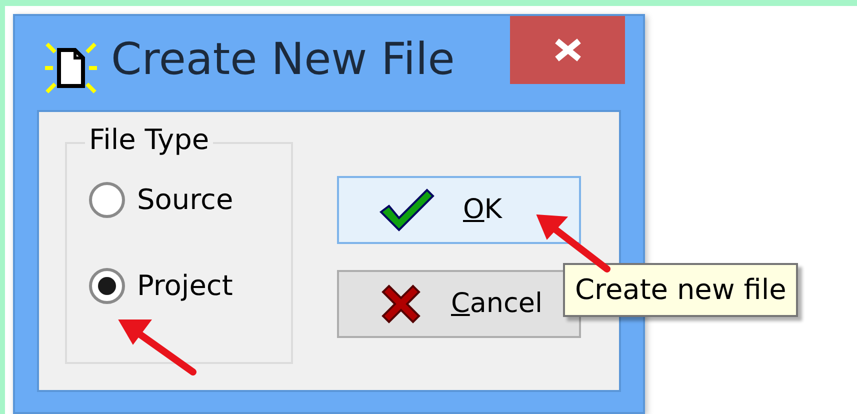 The height and width of the screenshot is (414, 857). I want to click on window-title: Create New File, so click(283, 60).